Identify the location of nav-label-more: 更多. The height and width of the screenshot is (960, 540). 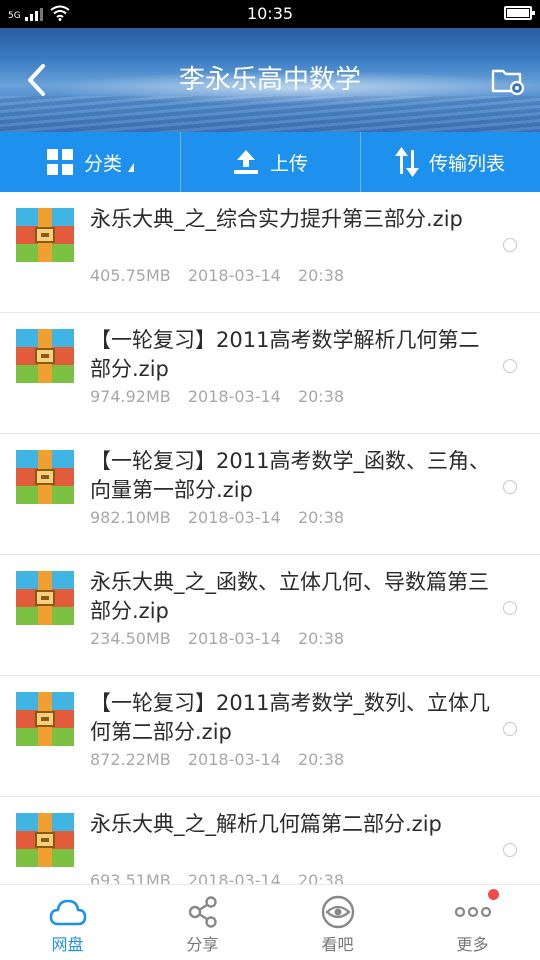
(472, 944).